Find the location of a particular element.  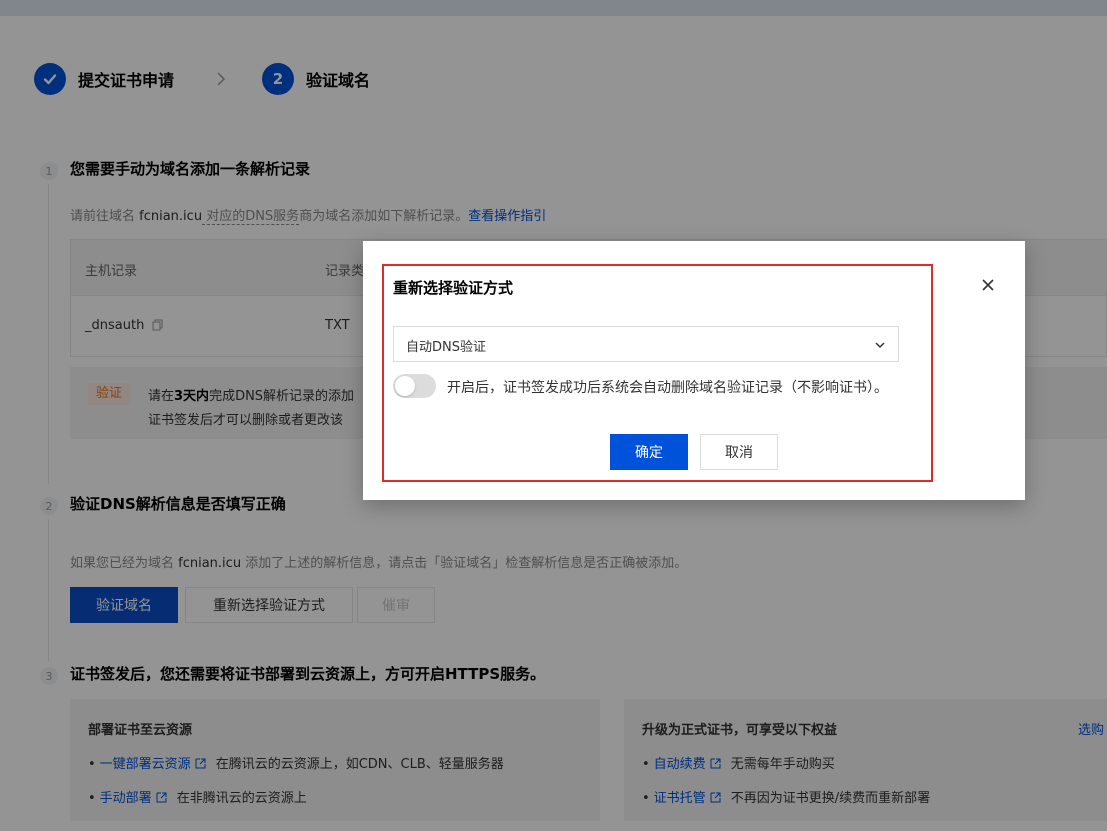

auto-delete-toggle is located at coordinates (414, 386).